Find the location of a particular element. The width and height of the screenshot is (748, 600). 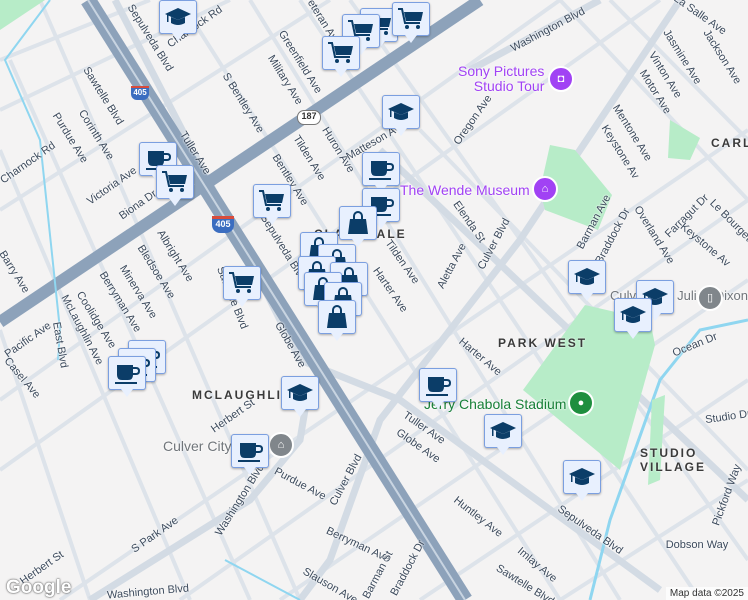

park-carlson is located at coordinates (684, 140).